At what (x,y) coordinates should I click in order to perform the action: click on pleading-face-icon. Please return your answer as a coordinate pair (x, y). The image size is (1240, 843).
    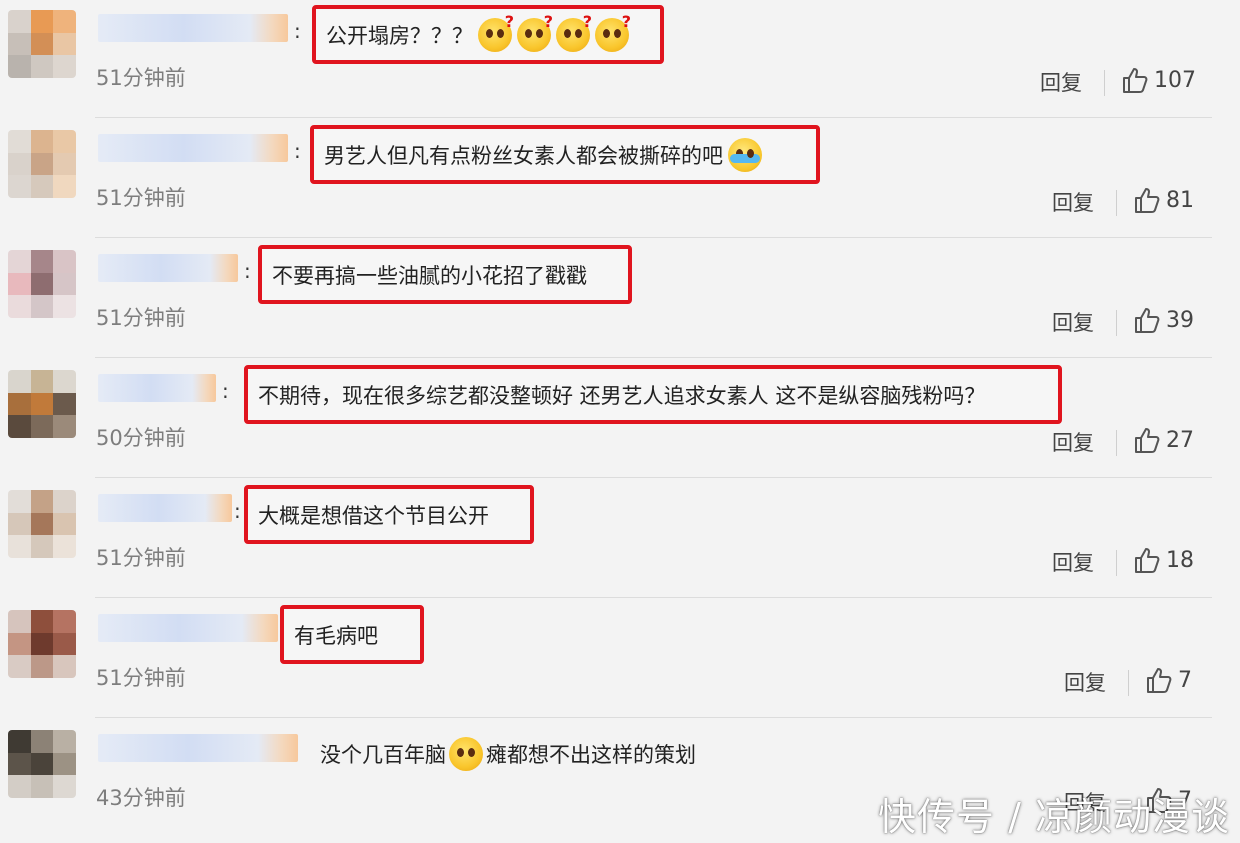
    Looking at the image, I should click on (466, 754).